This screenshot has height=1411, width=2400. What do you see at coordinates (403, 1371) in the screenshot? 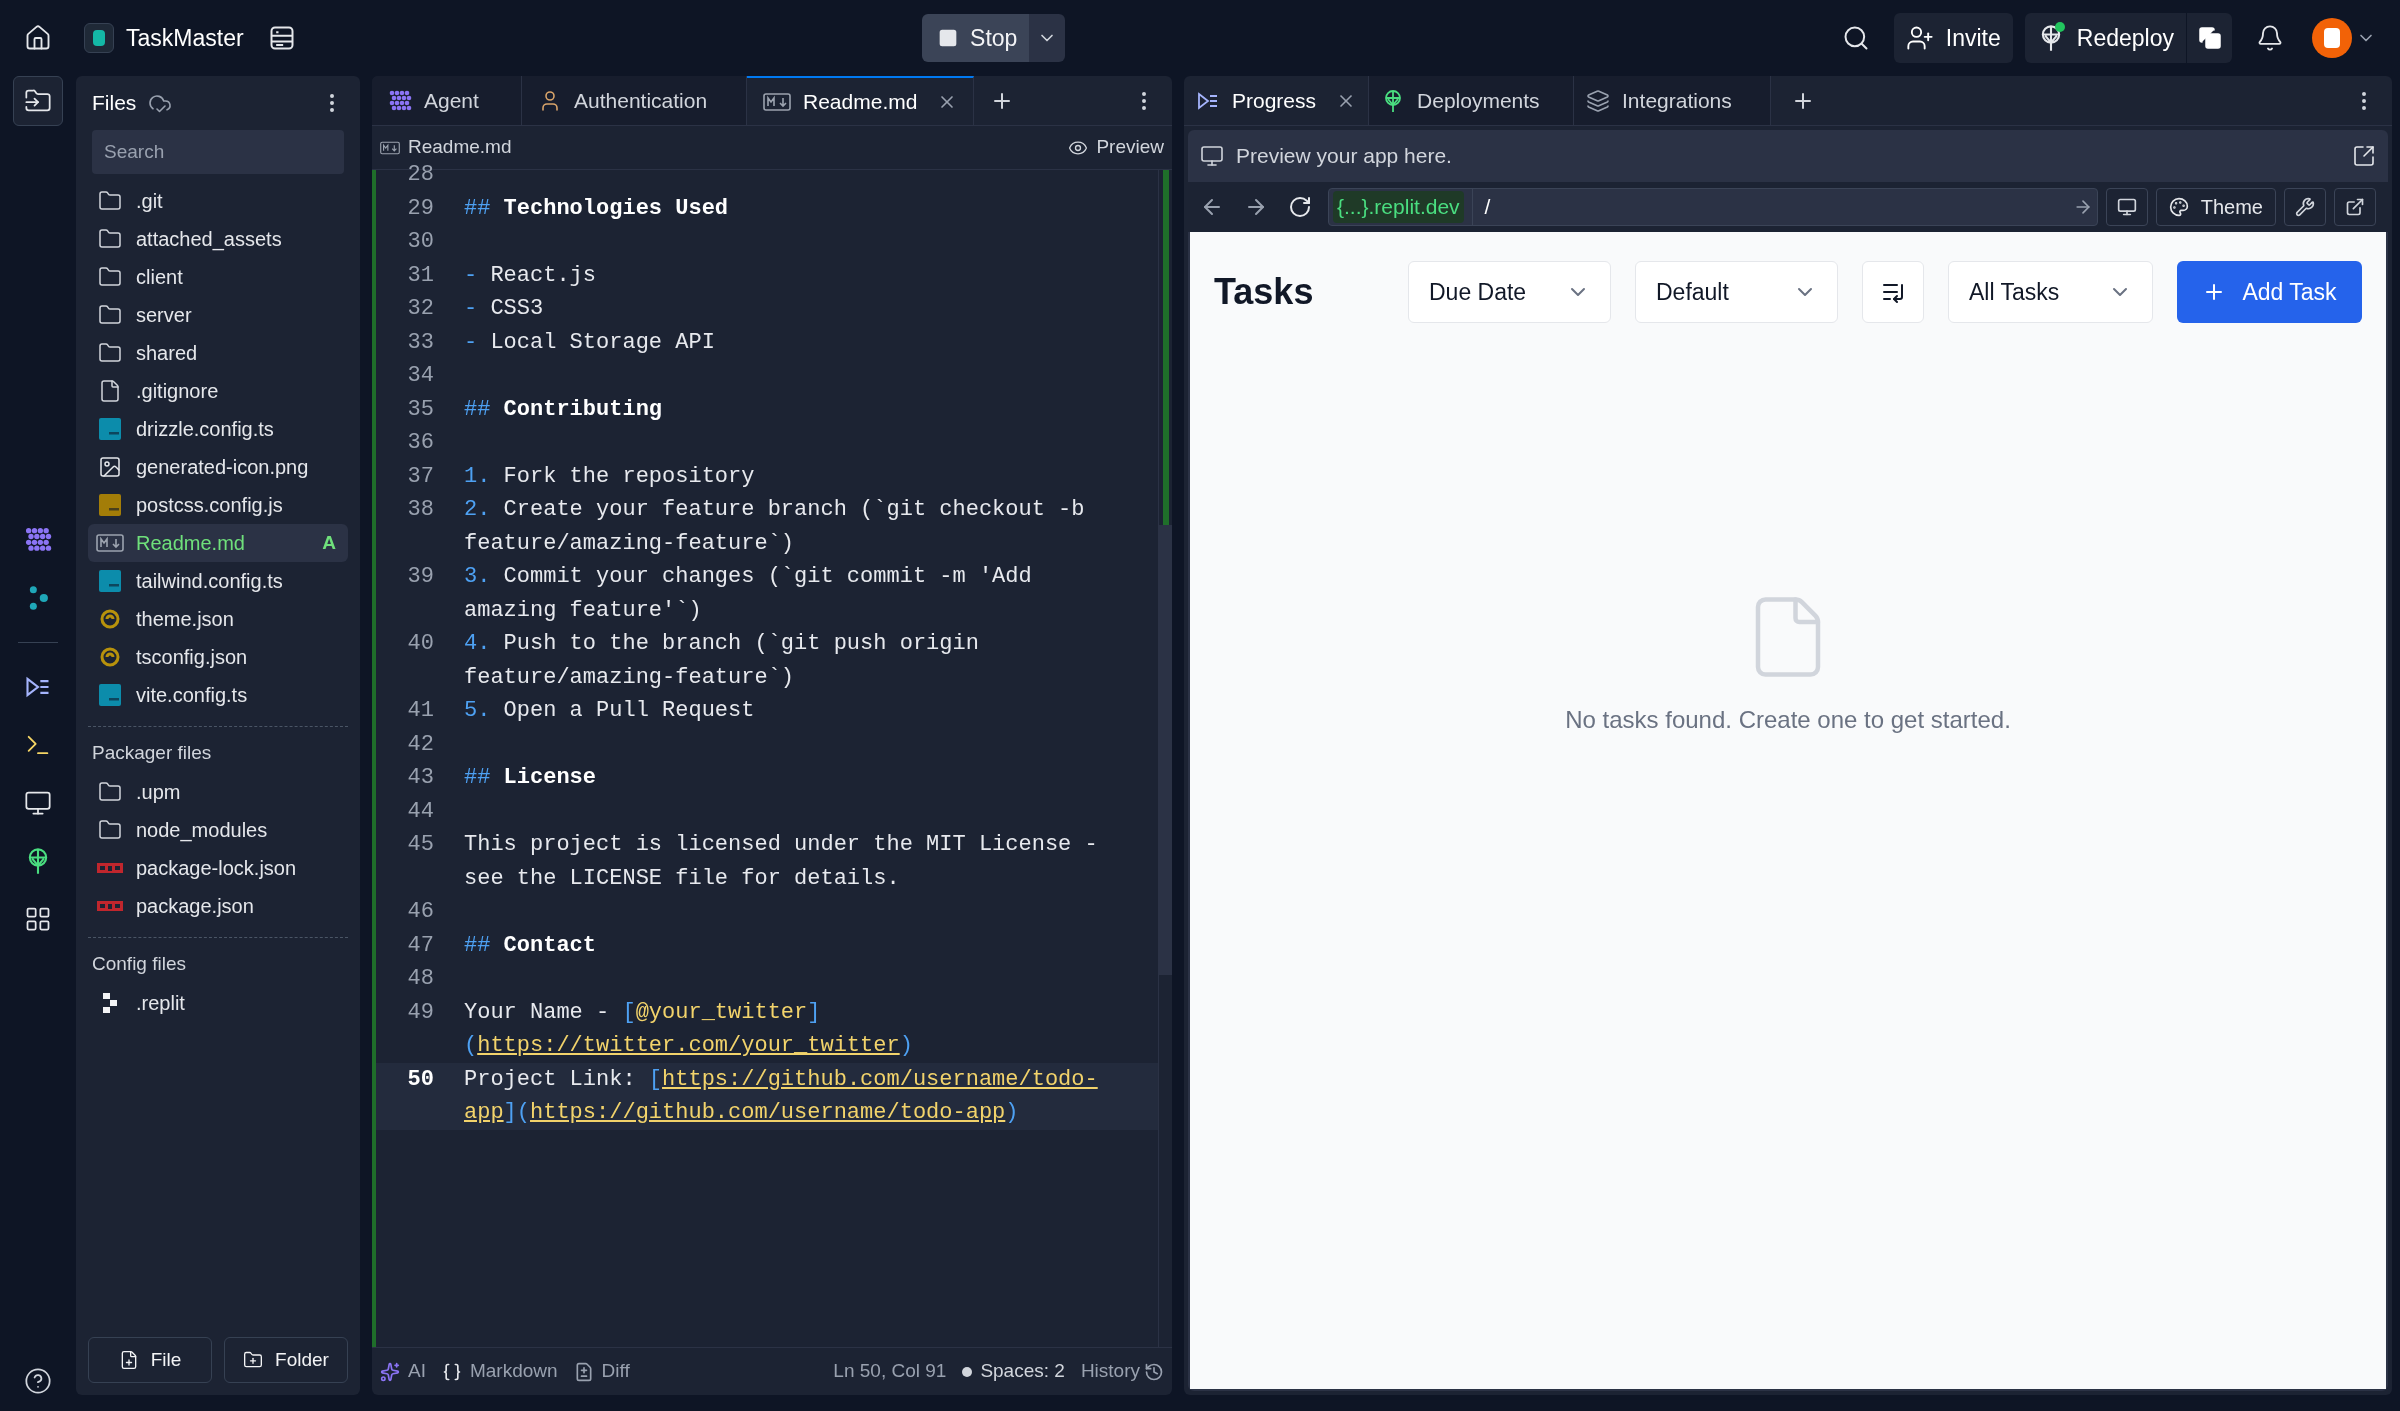
I see `ai-button: AI` at bounding box center [403, 1371].